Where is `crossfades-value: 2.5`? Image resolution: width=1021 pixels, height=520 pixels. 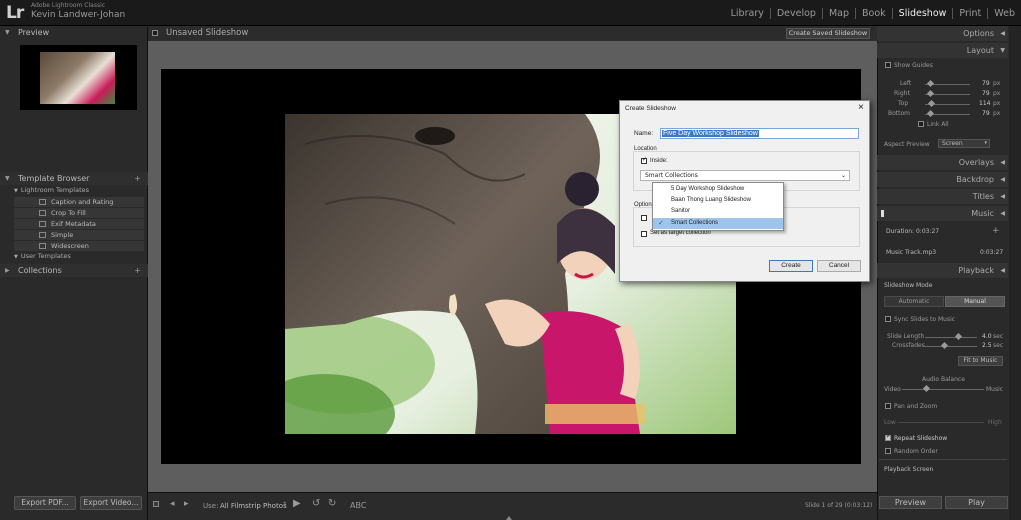 crossfades-value: 2.5 is located at coordinates (987, 345).